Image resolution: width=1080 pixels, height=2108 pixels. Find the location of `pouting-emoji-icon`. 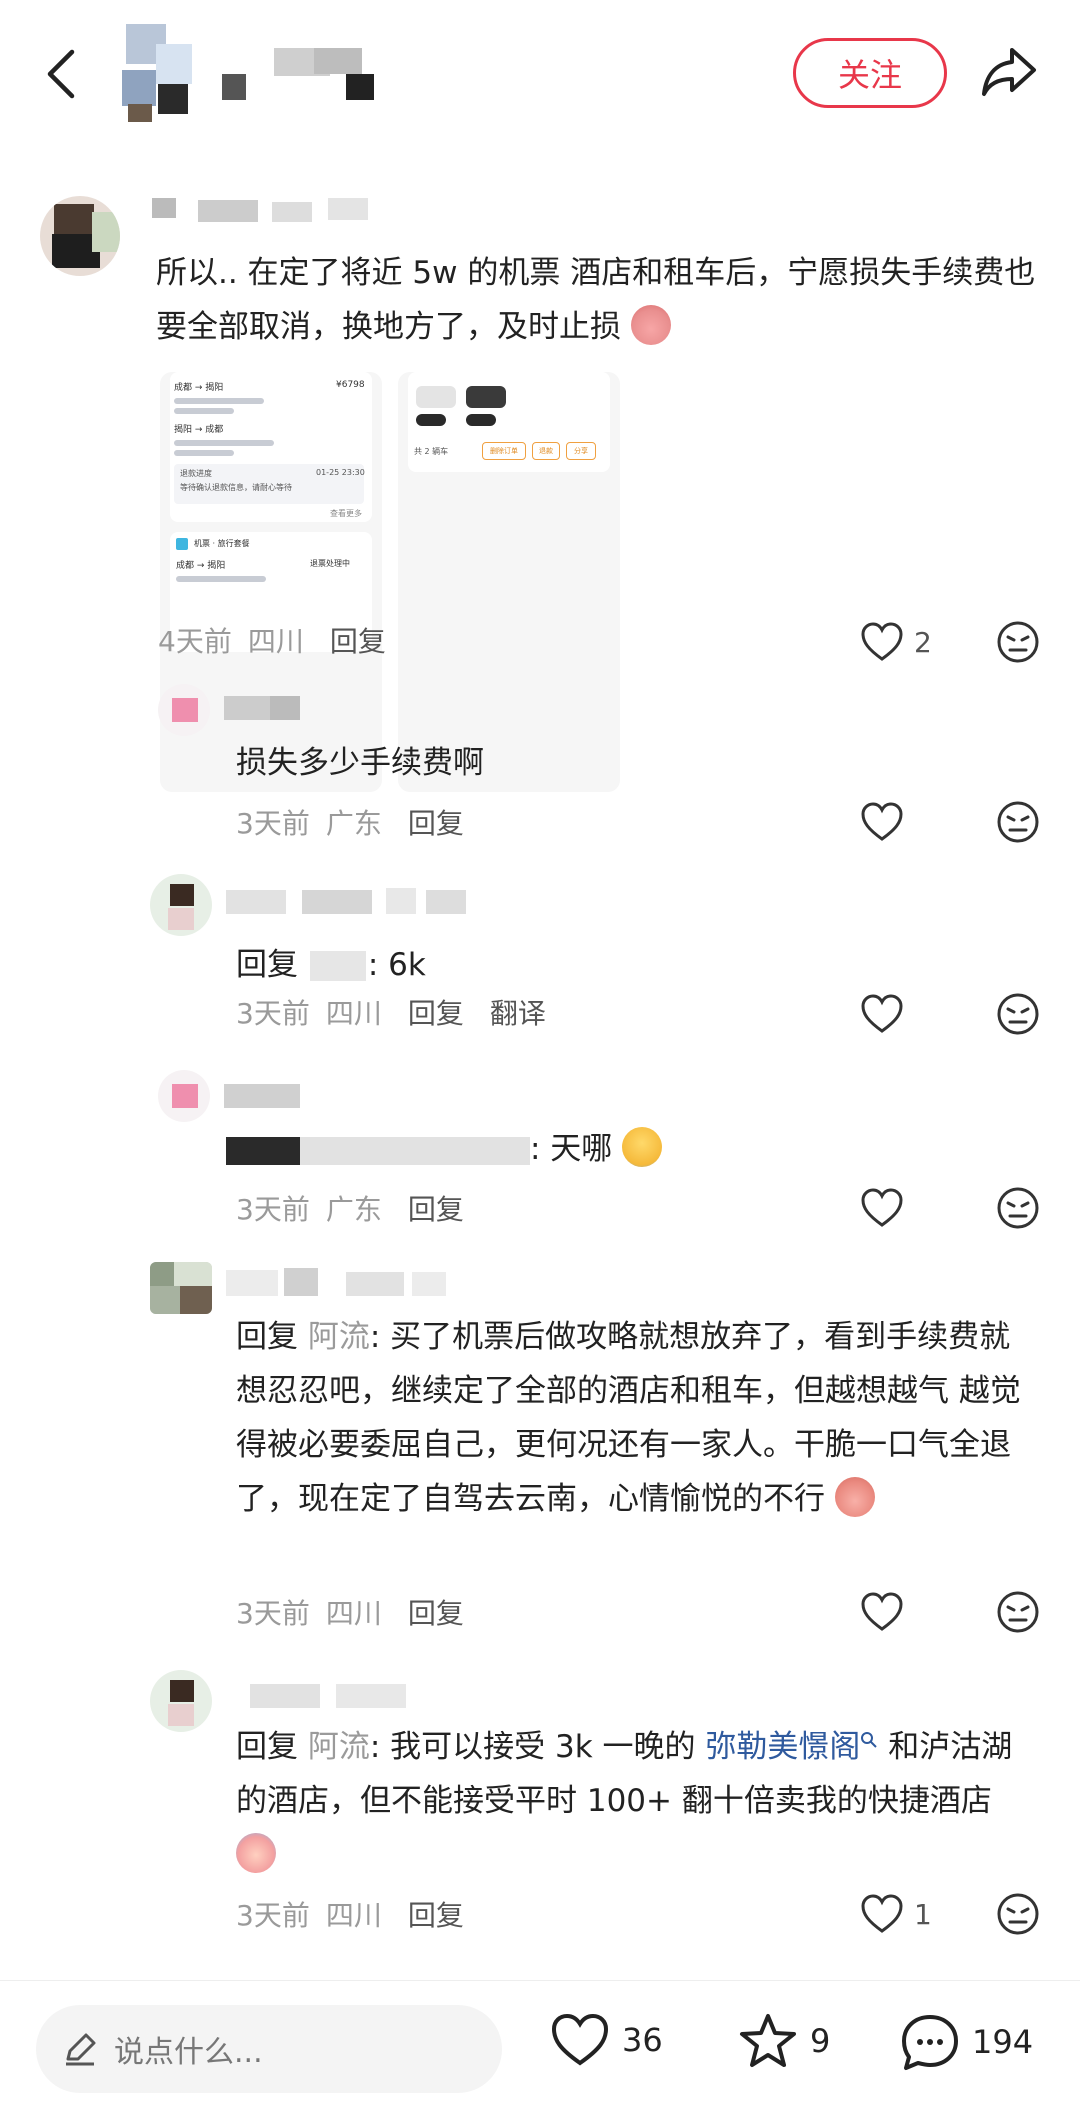

pouting-emoji-icon is located at coordinates (650, 325).